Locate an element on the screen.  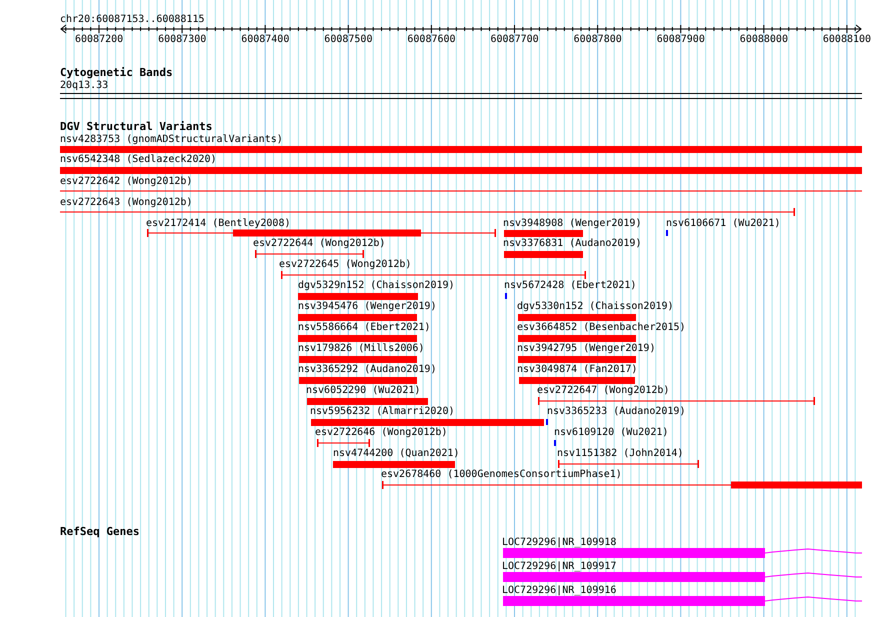
variant-label: nsv3376831 (Audano2019) is located at coordinates (572, 243).